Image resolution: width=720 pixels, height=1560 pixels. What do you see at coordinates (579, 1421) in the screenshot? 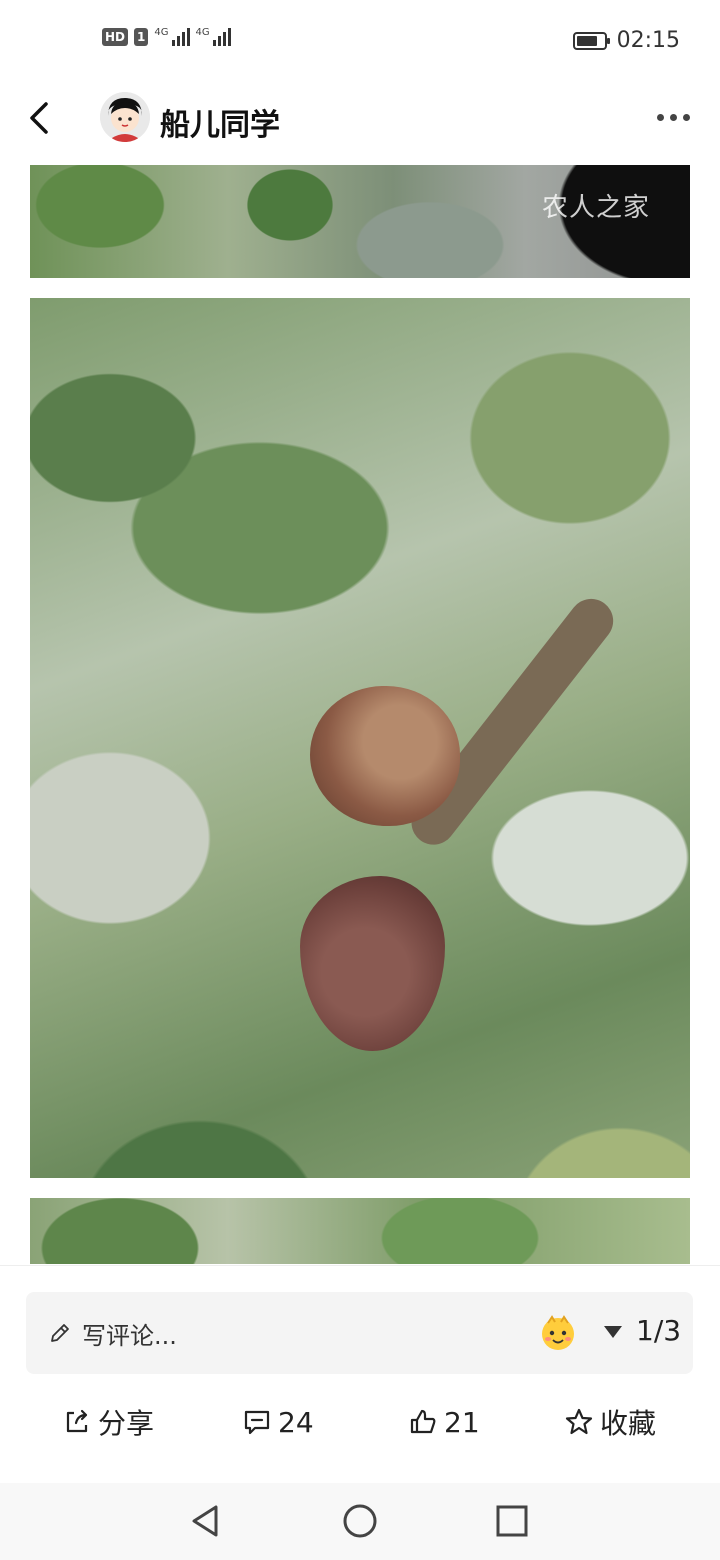
I see `star-icon` at bounding box center [579, 1421].